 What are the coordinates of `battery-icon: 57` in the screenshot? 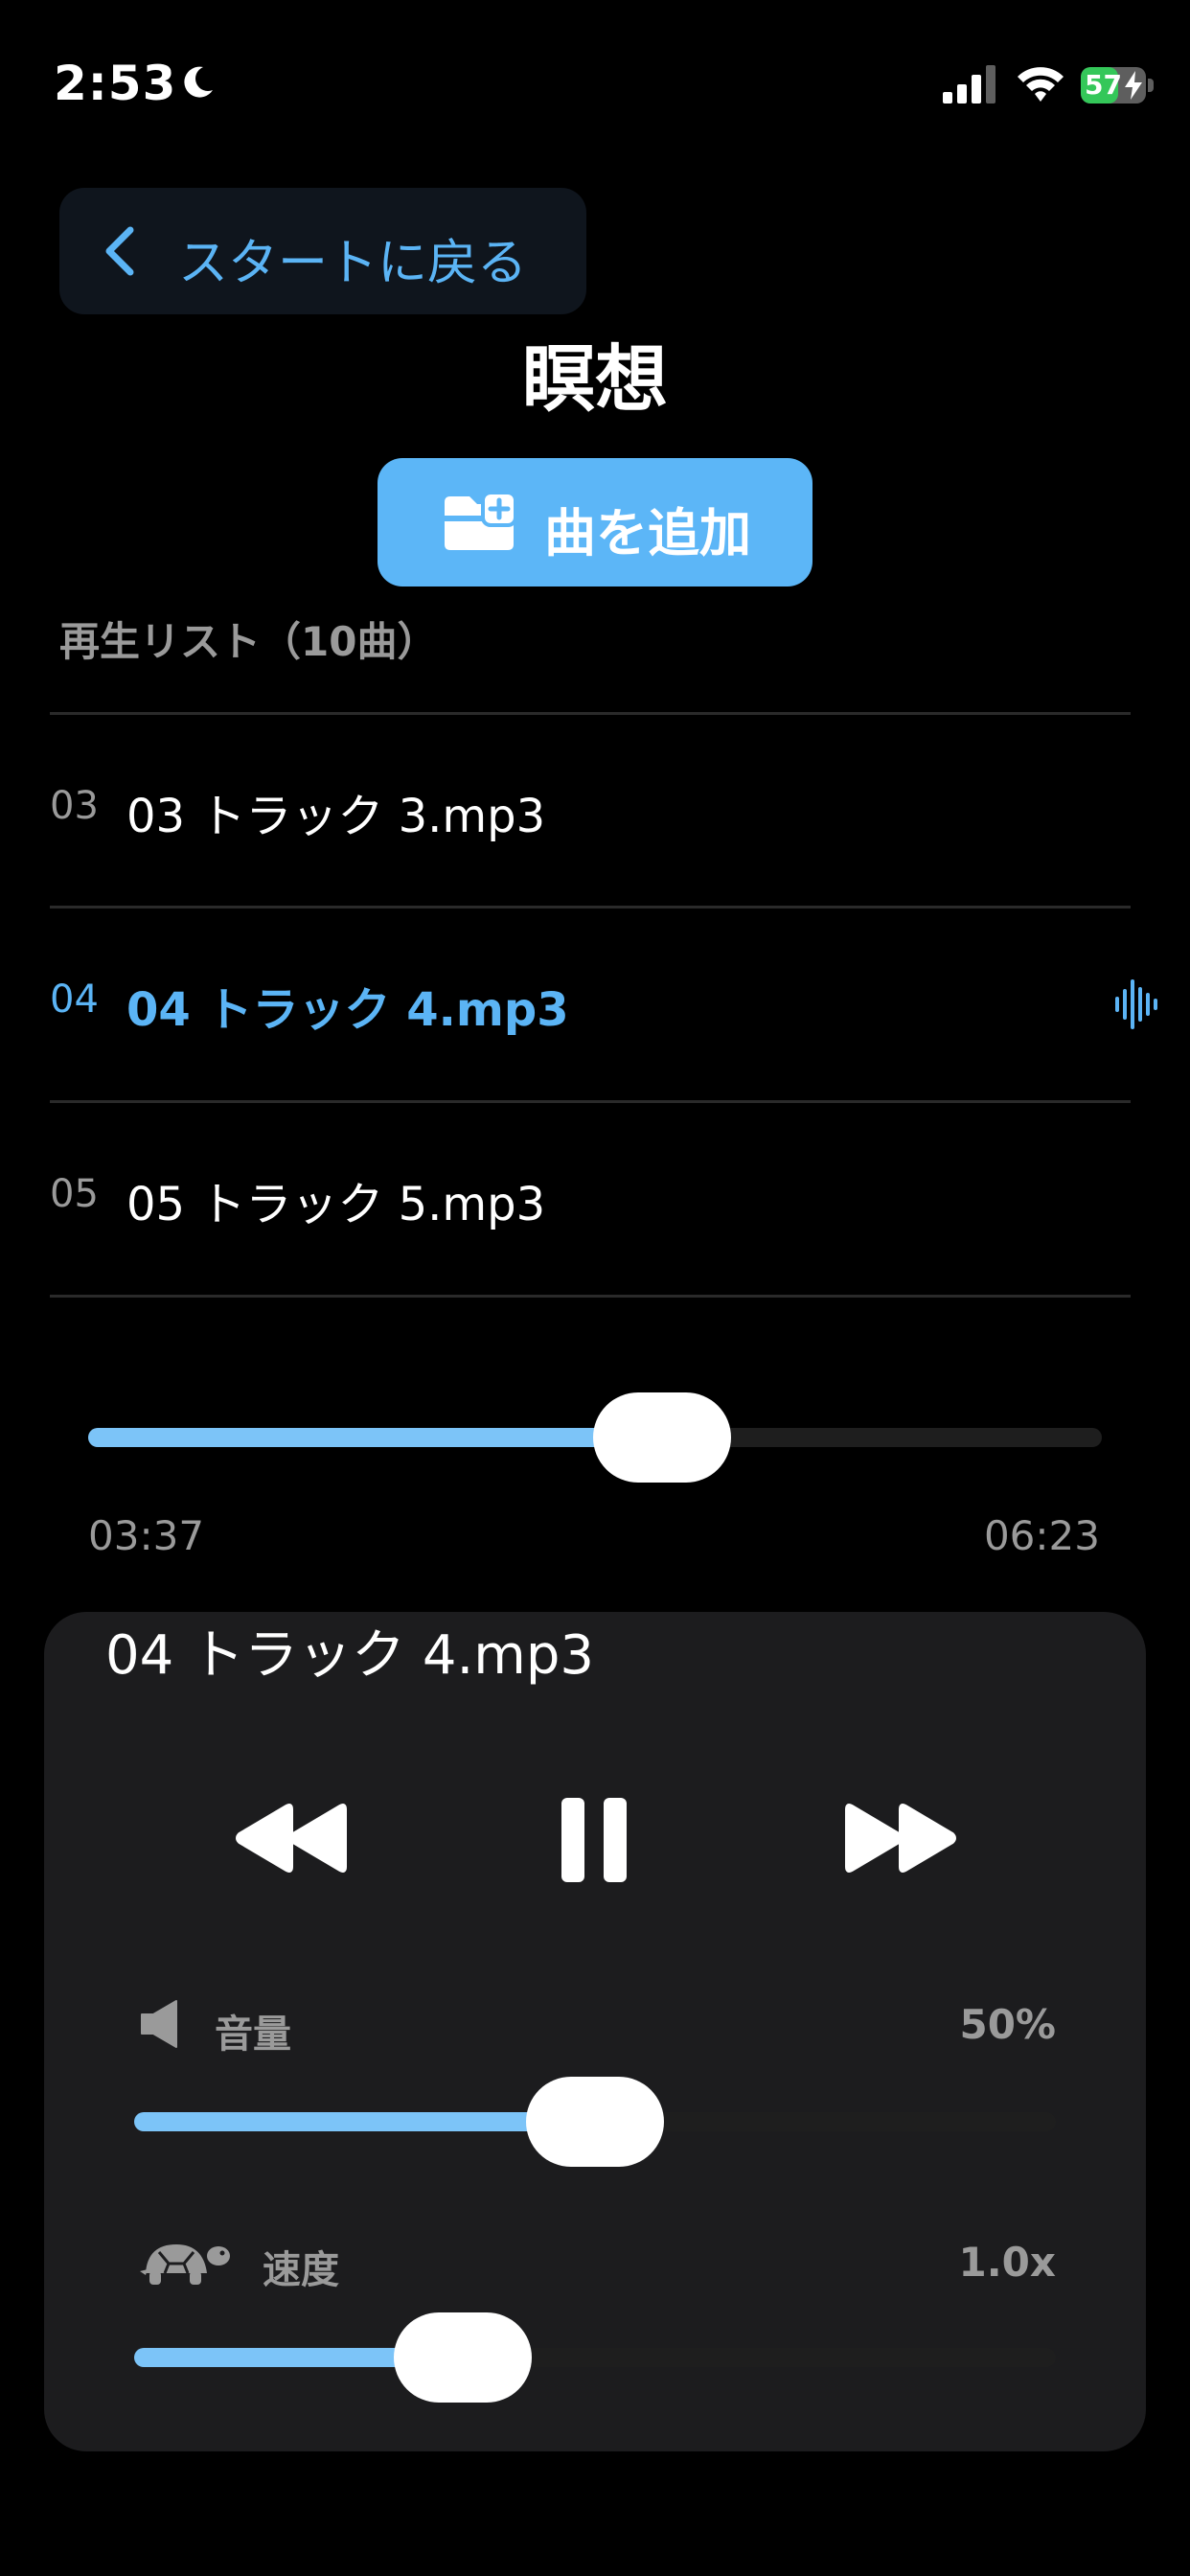 It's located at (1118, 85).